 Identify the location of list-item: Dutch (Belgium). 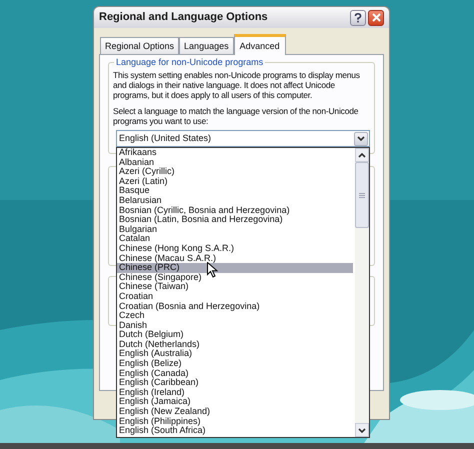
(235, 335).